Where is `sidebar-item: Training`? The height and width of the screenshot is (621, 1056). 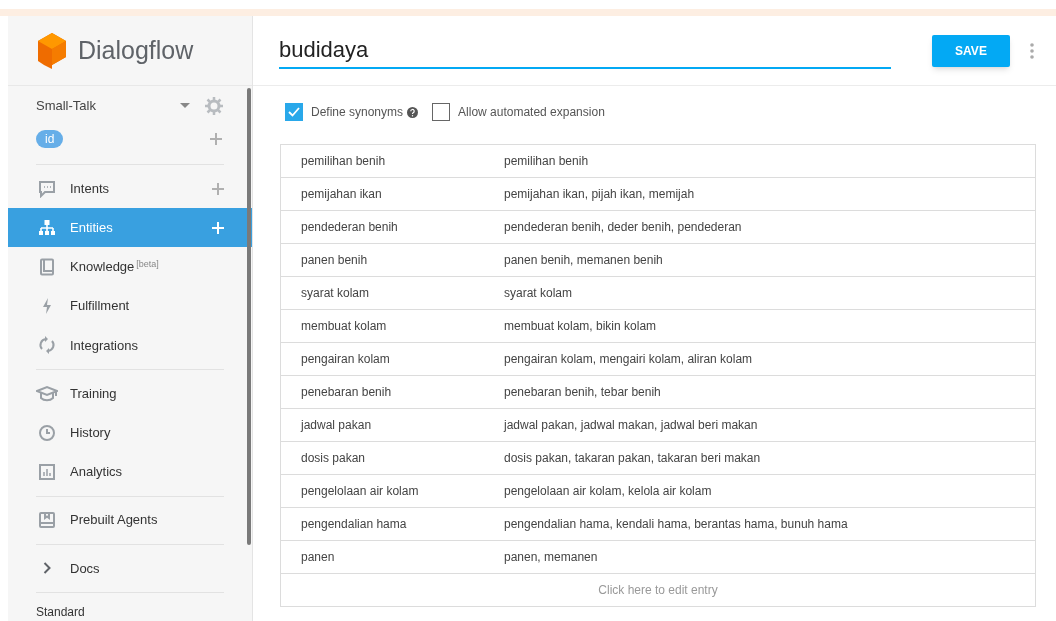
sidebar-item: Training is located at coordinates (130, 394).